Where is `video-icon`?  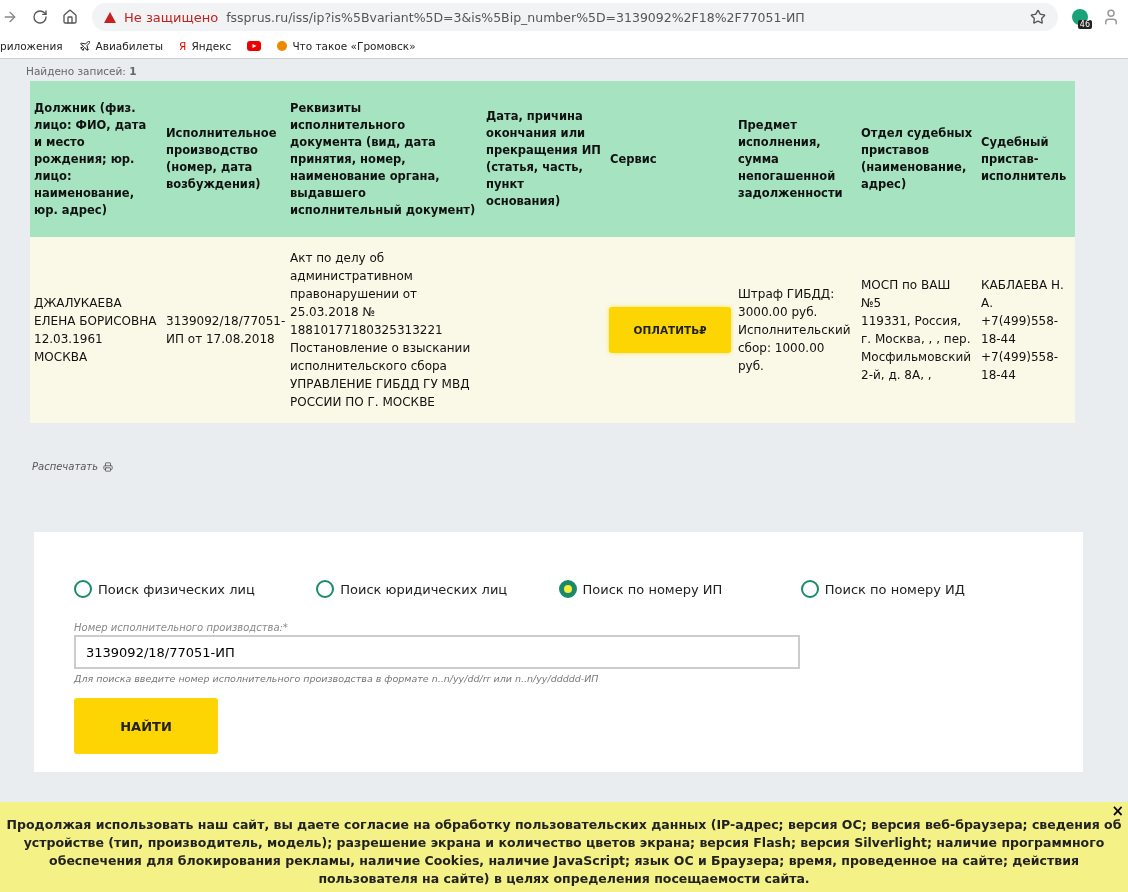
video-icon is located at coordinates (254, 46).